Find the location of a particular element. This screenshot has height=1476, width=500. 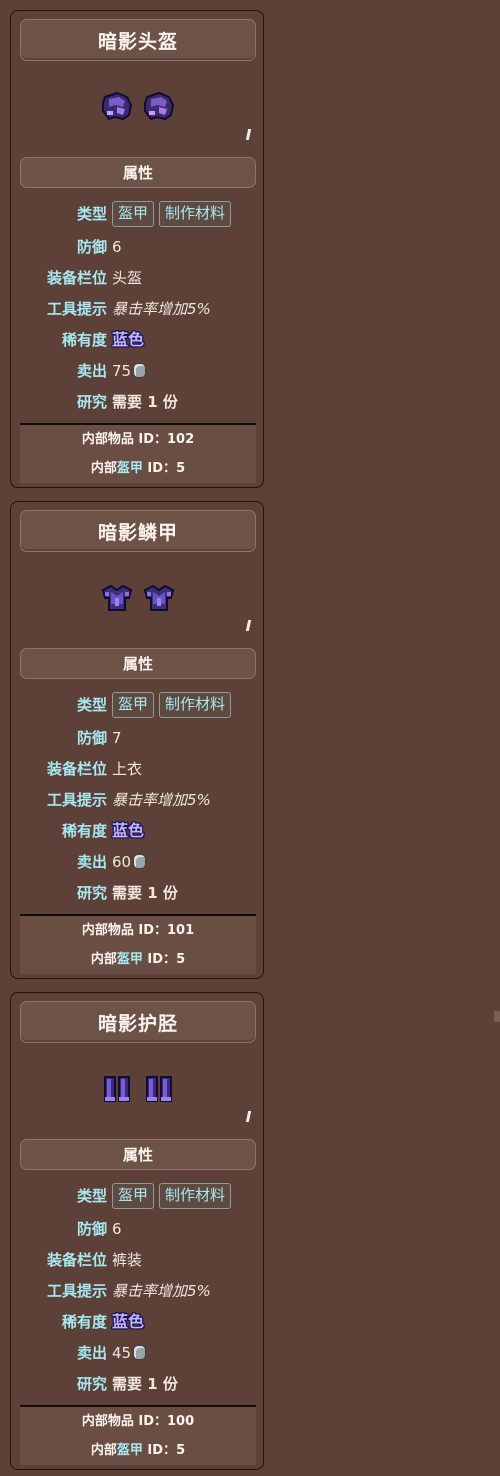

defense-value: 7 is located at coordinates (117, 738).